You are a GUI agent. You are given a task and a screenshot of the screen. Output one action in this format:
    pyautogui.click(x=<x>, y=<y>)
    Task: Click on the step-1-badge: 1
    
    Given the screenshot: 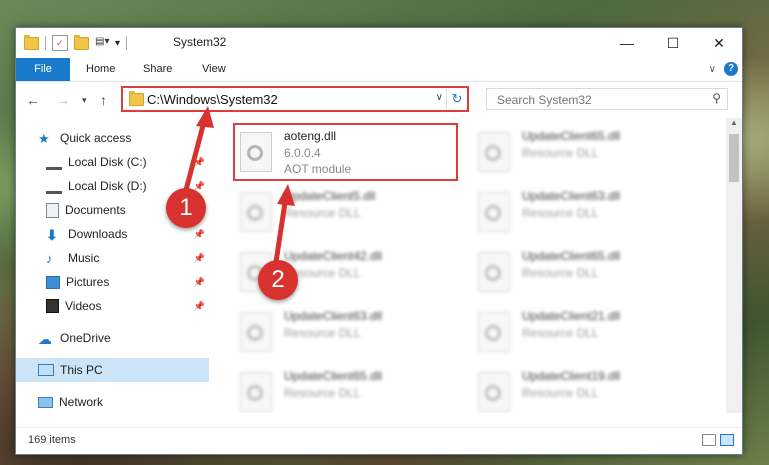 What is the action you would take?
    pyautogui.click(x=186, y=208)
    